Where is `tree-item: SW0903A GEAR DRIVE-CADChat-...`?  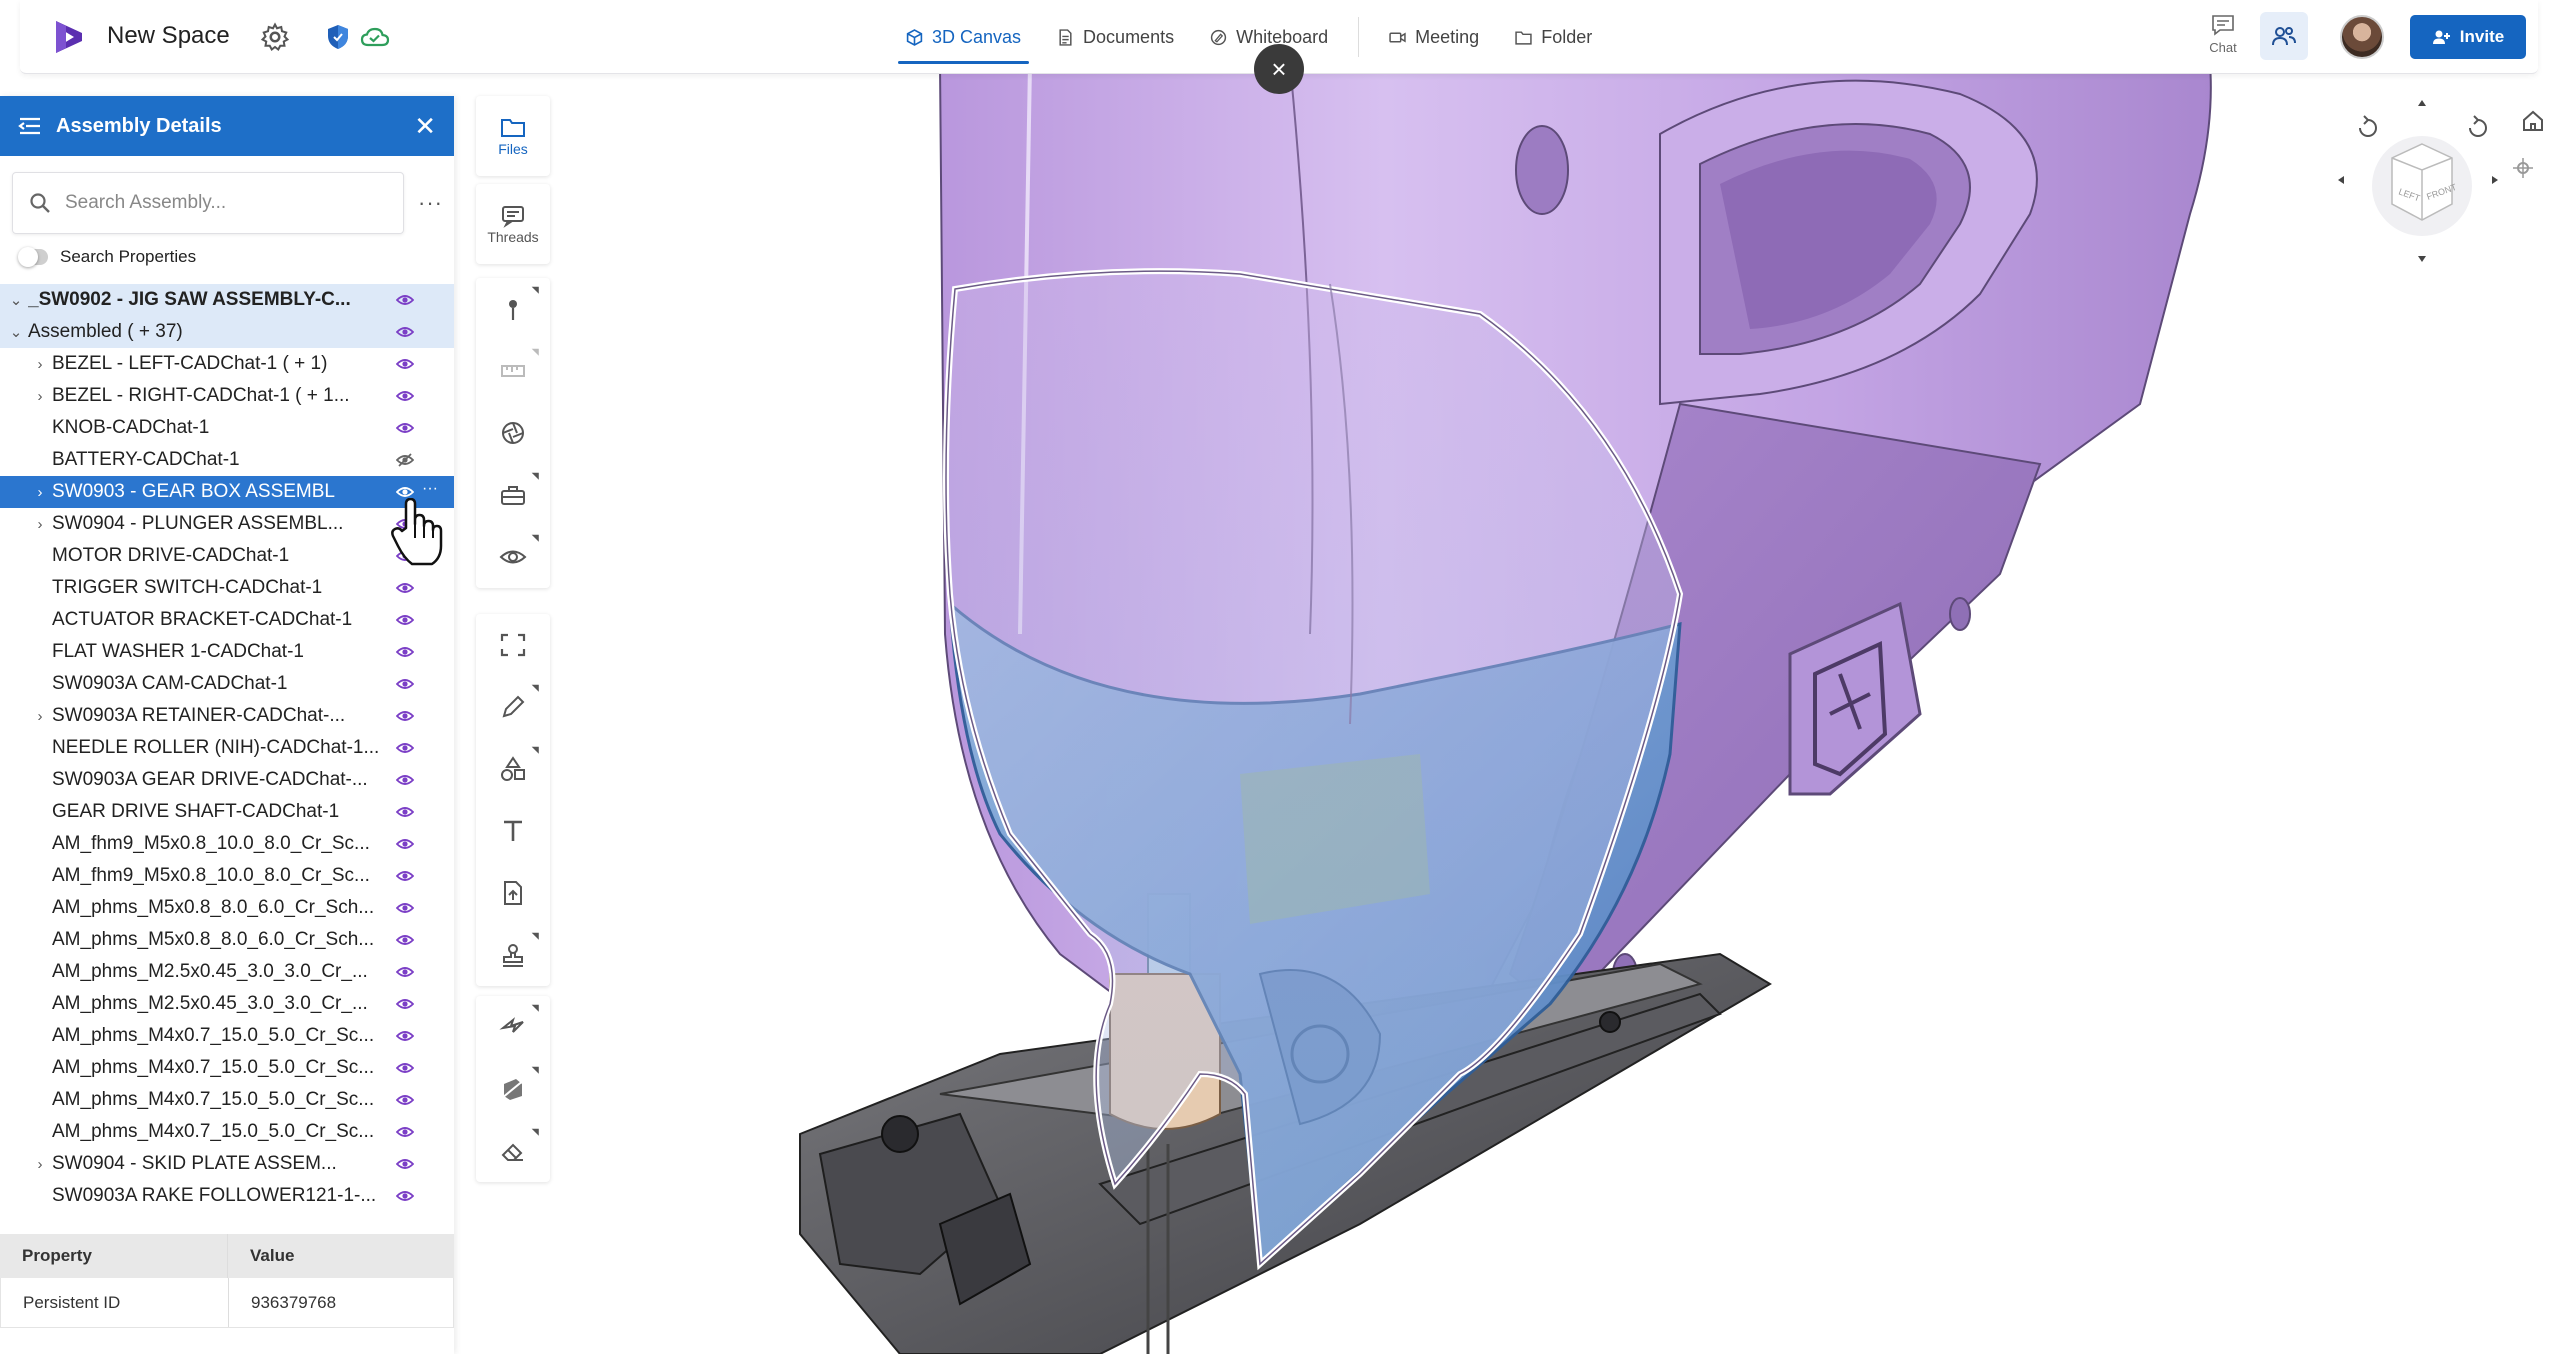 tree-item: SW0903A GEAR DRIVE-CADChat-... is located at coordinates (227, 780).